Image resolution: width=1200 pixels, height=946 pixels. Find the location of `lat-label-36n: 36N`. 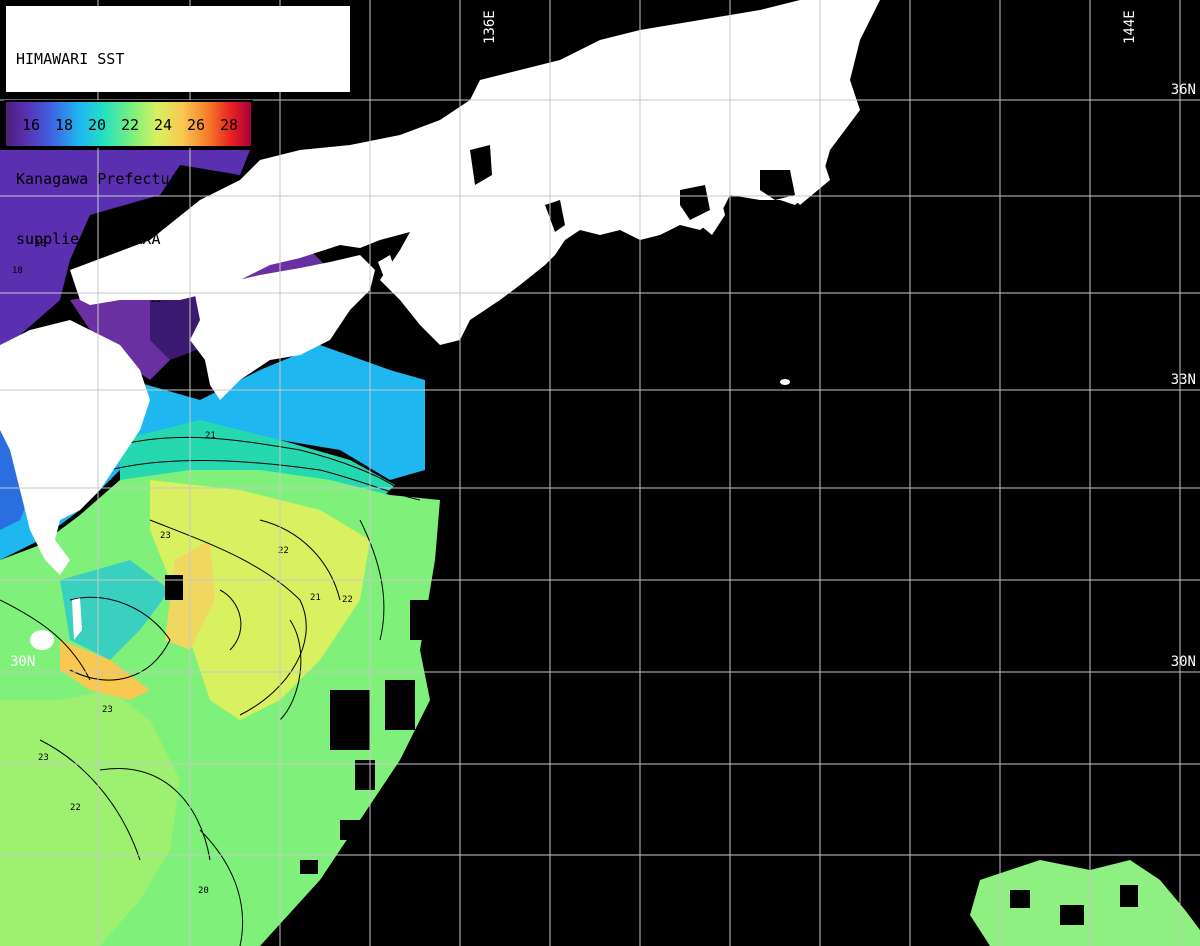

lat-label-36n: 36N is located at coordinates (1183, 90).